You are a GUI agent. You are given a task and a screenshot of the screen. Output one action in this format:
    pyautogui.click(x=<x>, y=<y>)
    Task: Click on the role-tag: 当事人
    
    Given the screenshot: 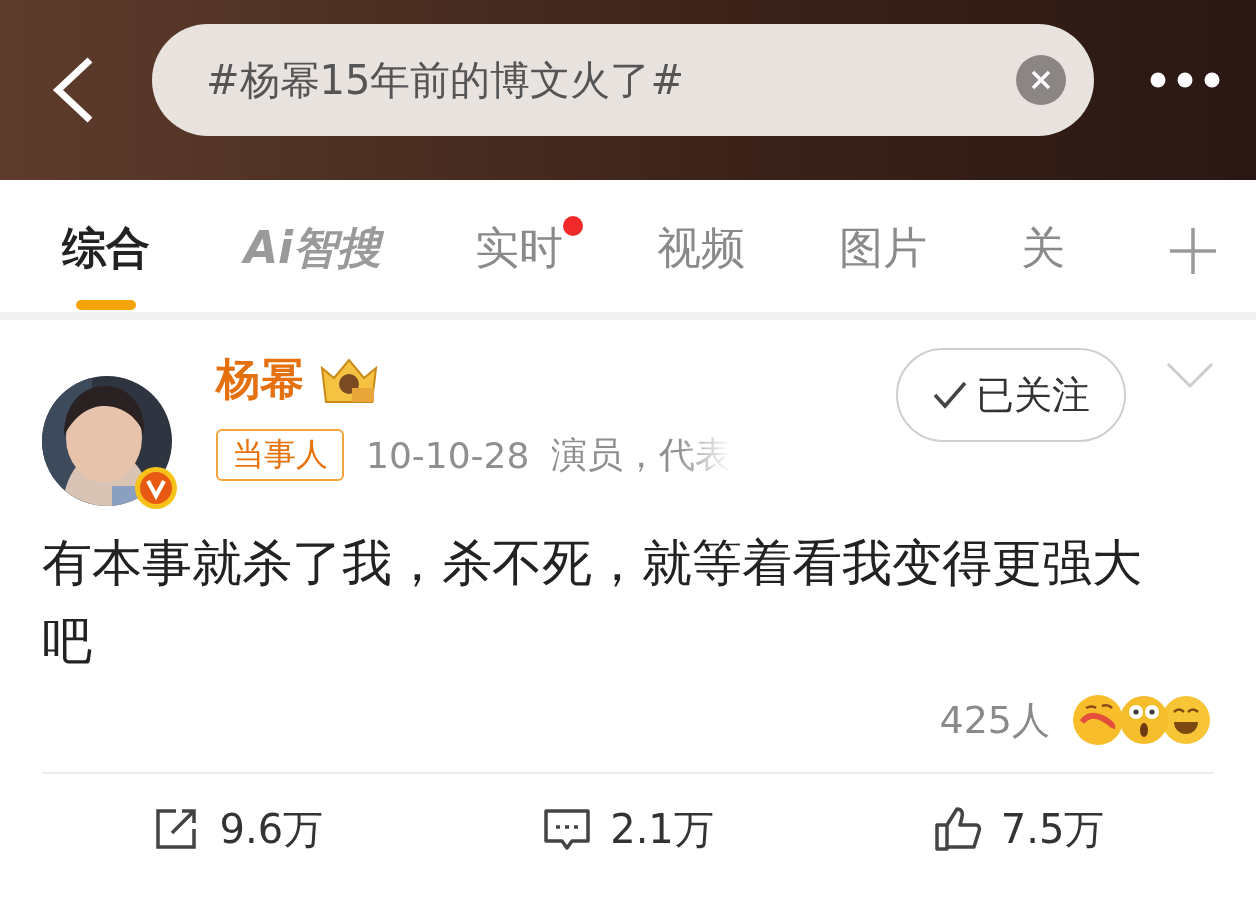 What is the action you would take?
    pyautogui.click(x=280, y=455)
    